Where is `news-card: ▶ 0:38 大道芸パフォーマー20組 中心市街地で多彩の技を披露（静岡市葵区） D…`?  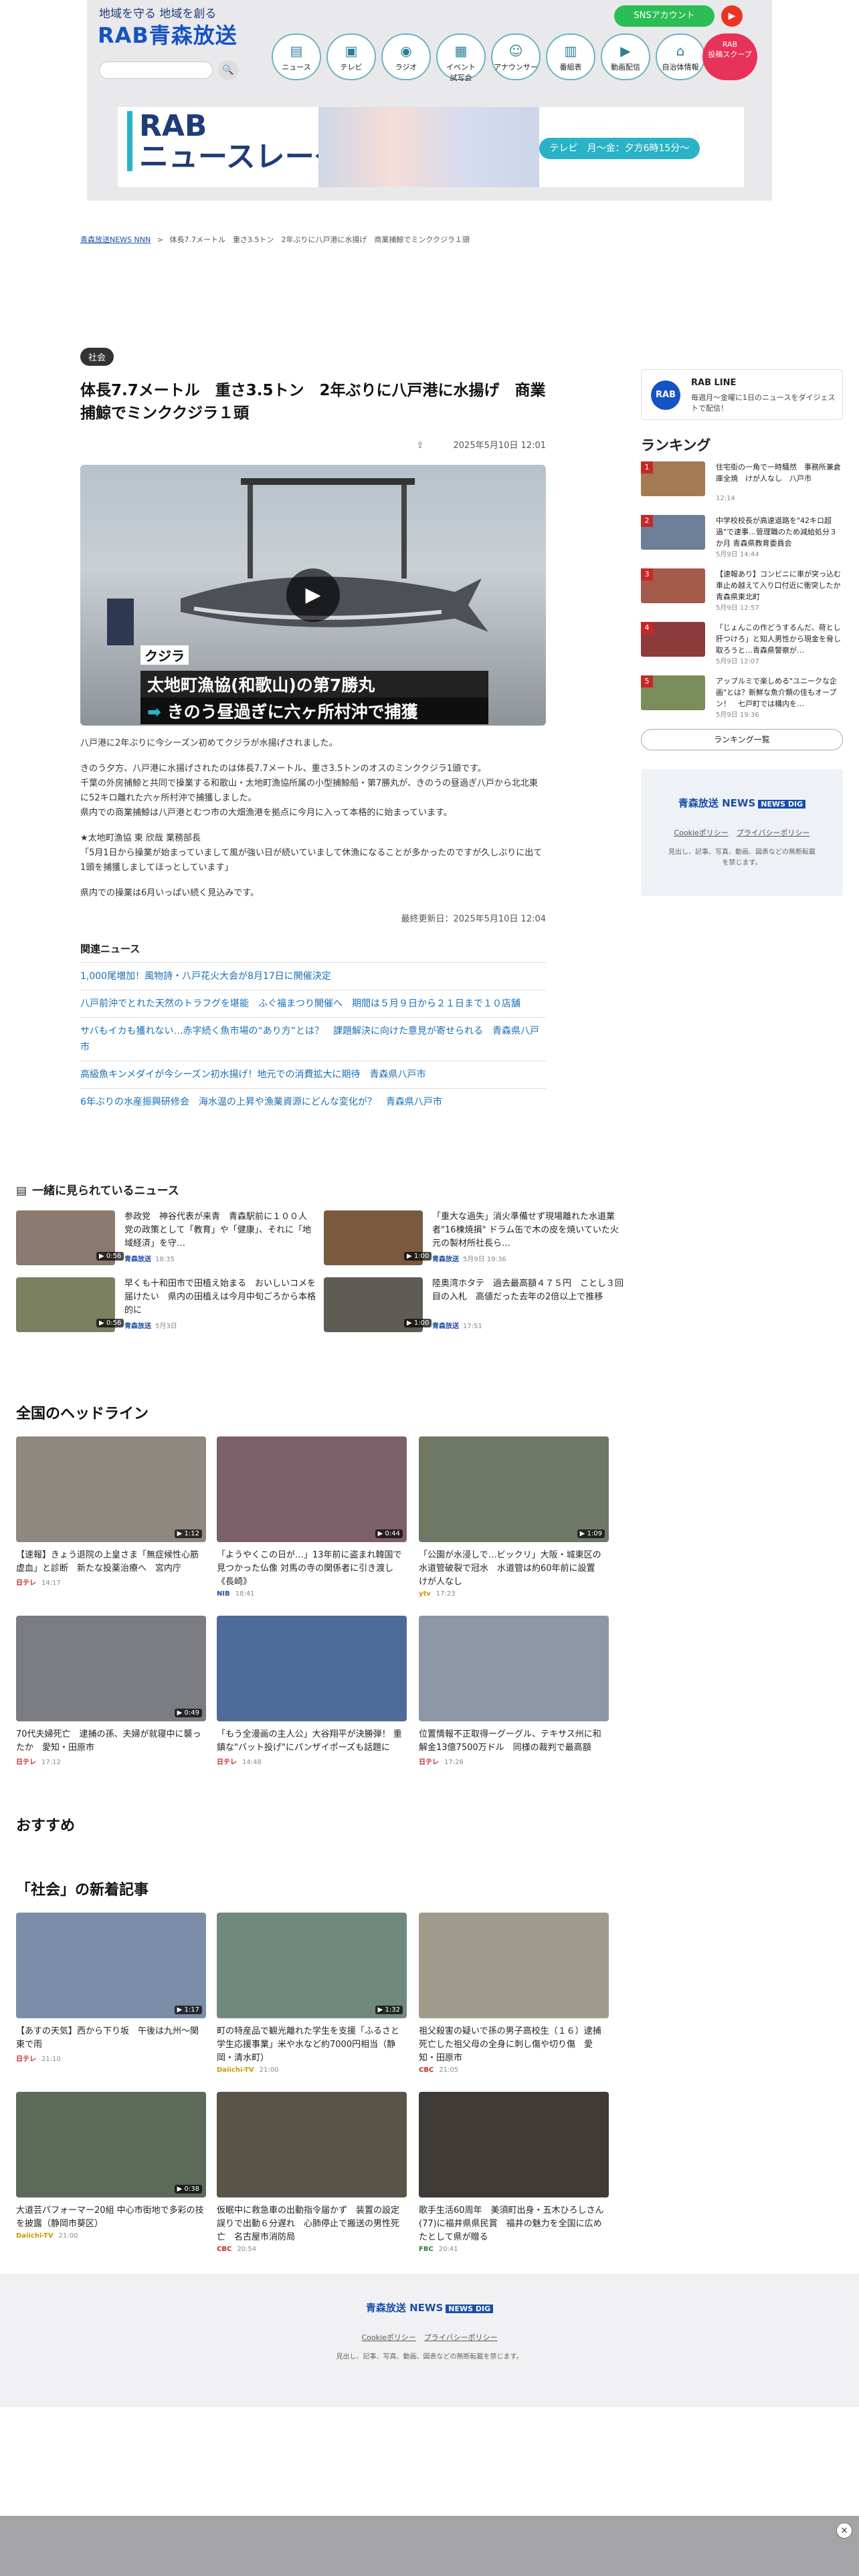 news-card: ▶ 0:38 大道芸パフォーマー20組 中心市街地で多彩の技を披露（静岡市葵区） D… is located at coordinates (111, 2166).